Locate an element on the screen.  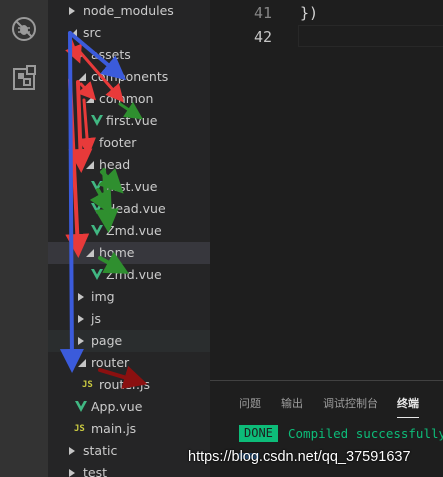
tree-folder-home: home is located at coordinates (129, 253).